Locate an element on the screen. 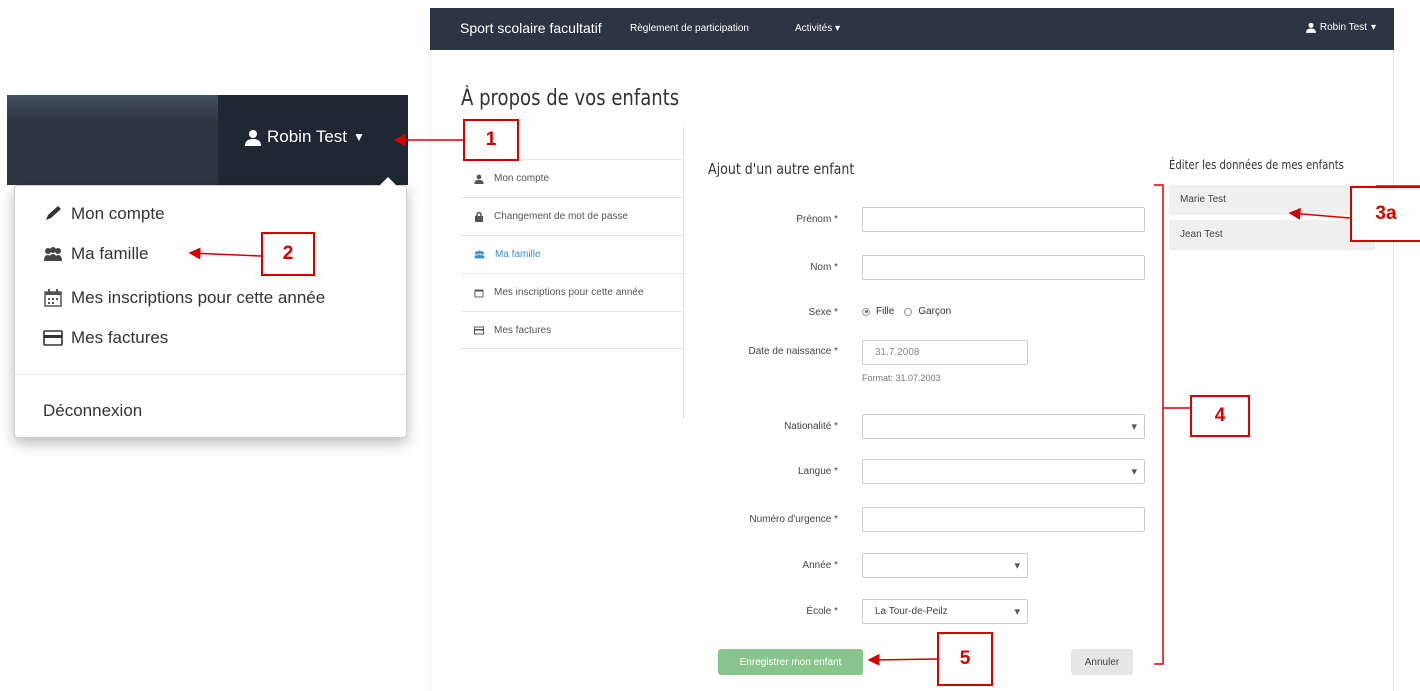 The image size is (1420, 691). annotation-3a: 3a is located at coordinates (1385, 214).